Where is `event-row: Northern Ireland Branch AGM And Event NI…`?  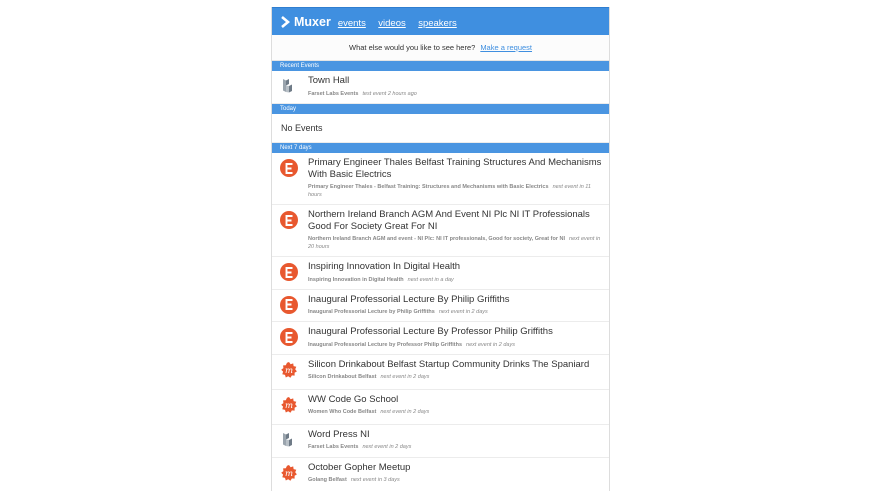 event-row: Northern Ireland Branch AGM And Event NI… is located at coordinates (440, 231).